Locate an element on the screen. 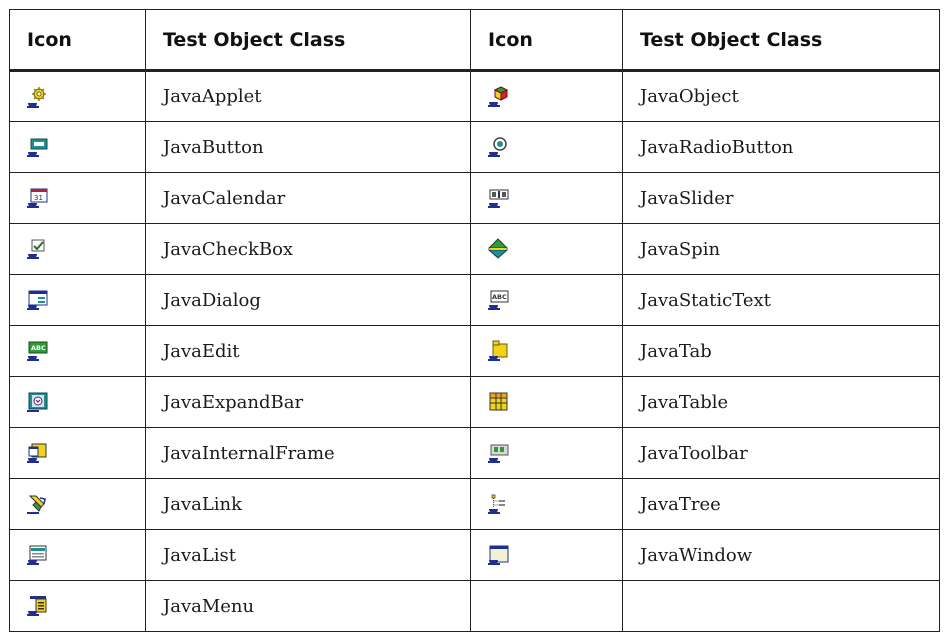  empty-class-name-cell is located at coordinates (781, 606).